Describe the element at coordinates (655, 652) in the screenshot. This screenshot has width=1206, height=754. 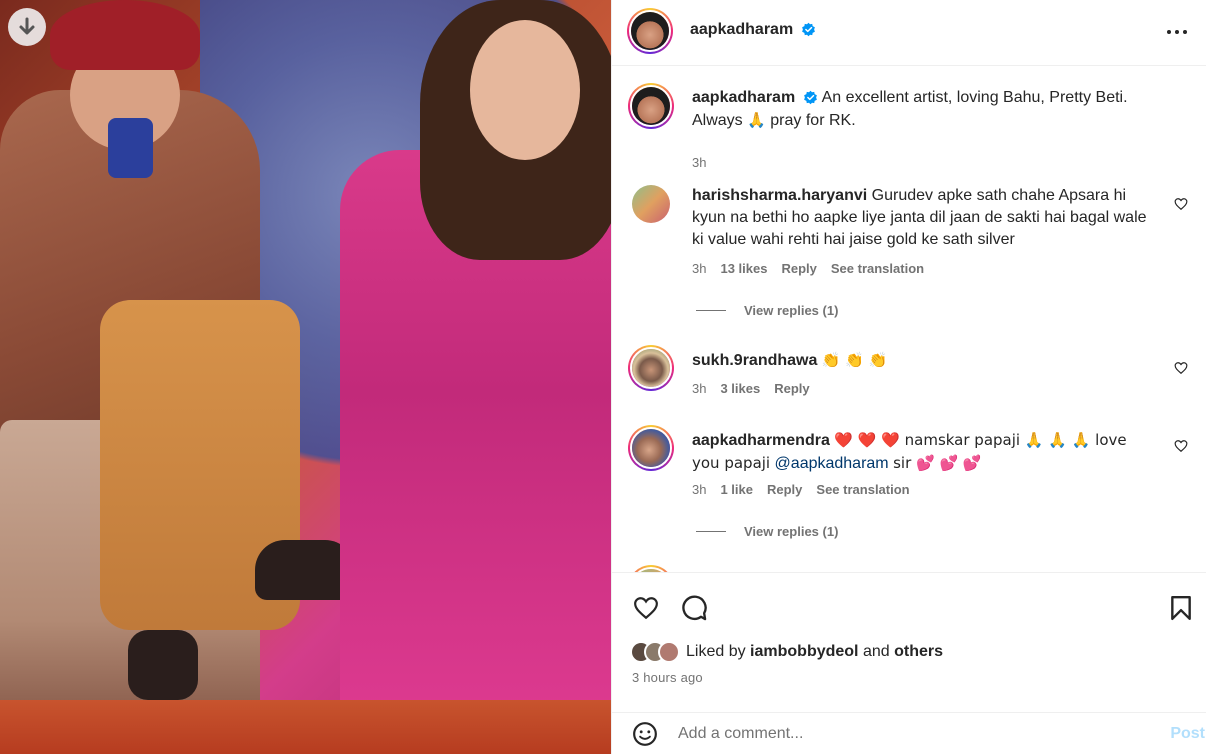
I see `liker-avatars` at that location.